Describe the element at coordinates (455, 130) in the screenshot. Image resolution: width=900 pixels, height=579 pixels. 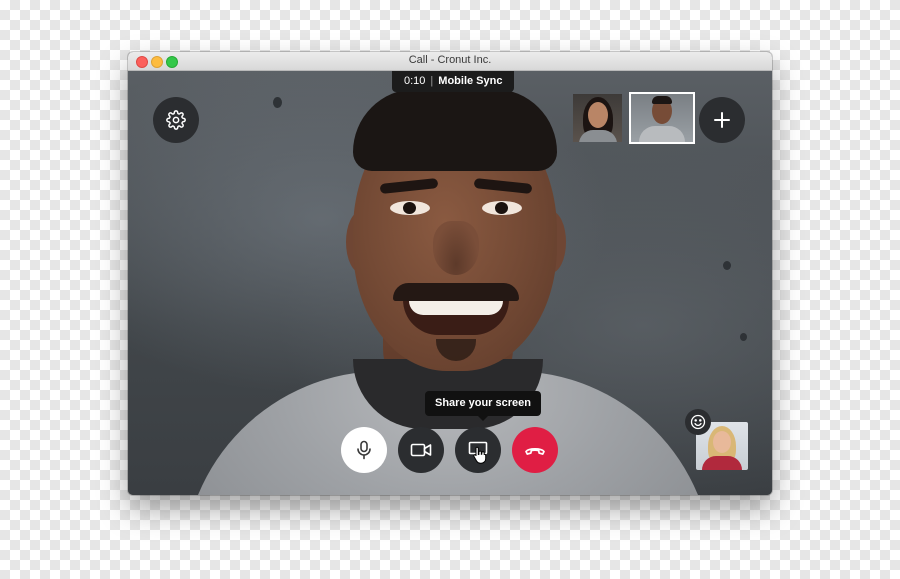
I see `participant-hair` at that location.